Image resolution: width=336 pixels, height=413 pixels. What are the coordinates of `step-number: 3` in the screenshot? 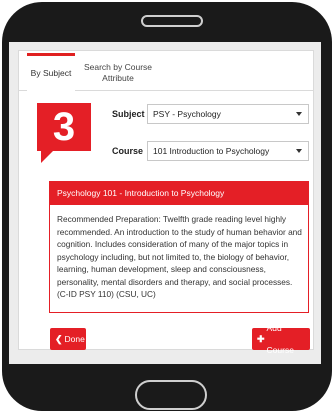 It's located at (64, 127).